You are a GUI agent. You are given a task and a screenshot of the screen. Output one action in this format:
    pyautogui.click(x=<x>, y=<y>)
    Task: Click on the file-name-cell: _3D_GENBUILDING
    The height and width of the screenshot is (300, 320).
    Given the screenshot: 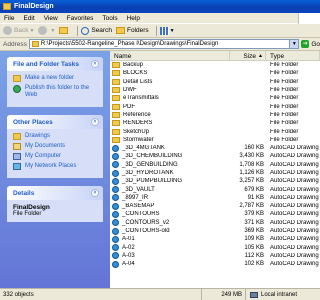 What is the action you would take?
    pyautogui.click(x=170, y=165)
    